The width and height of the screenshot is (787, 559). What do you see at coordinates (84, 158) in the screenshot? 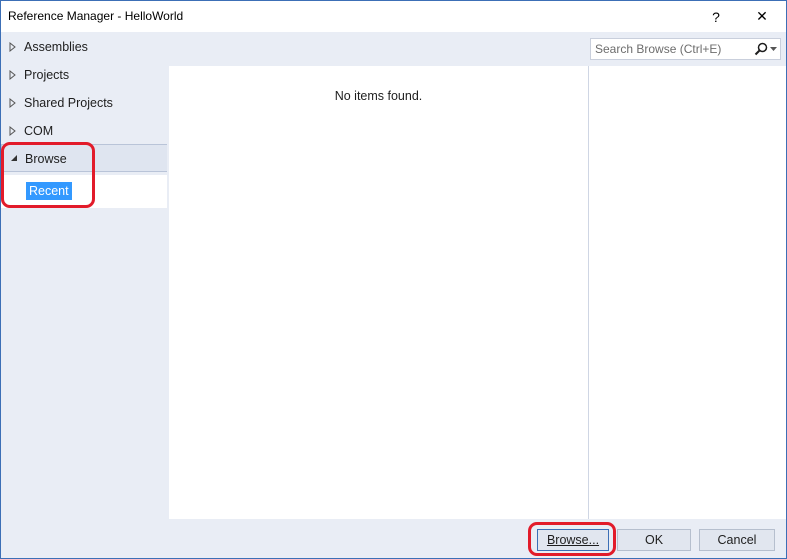
I see `sidebar-item-browse: Browse` at bounding box center [84, 158].